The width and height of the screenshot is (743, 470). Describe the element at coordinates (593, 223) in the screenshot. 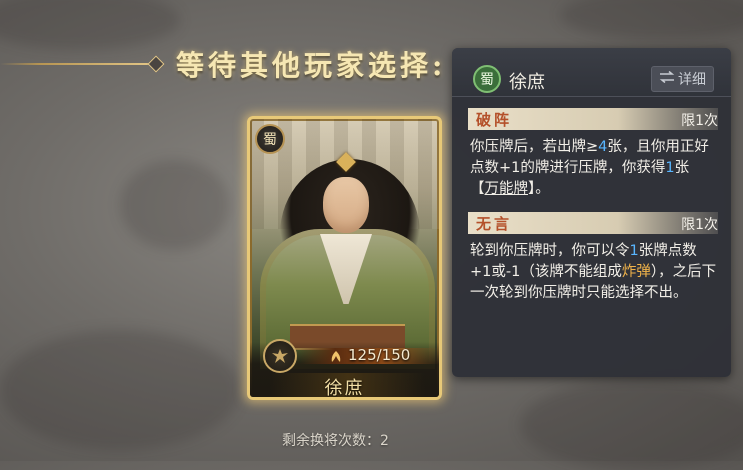

I see `skill-header-wuyan: 无言 限1次` at that location.